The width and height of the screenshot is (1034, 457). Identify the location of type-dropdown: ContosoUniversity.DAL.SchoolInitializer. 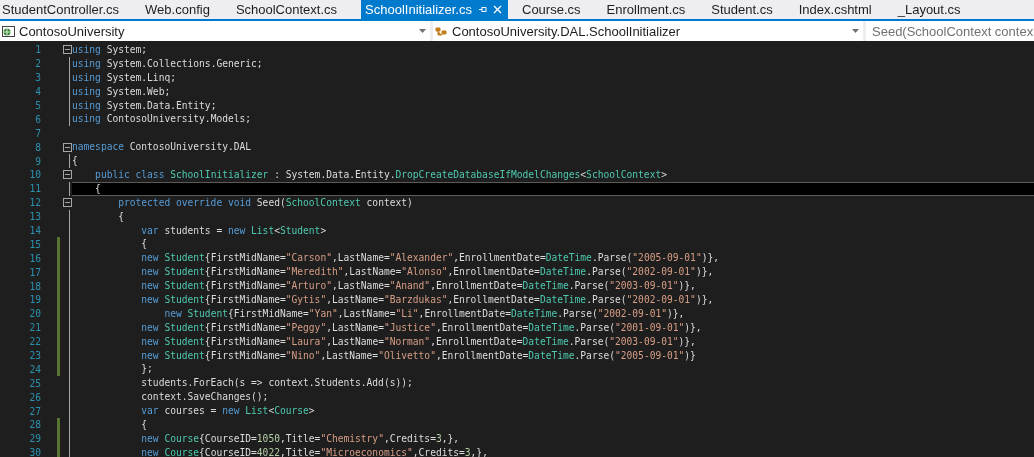
(648, 31).